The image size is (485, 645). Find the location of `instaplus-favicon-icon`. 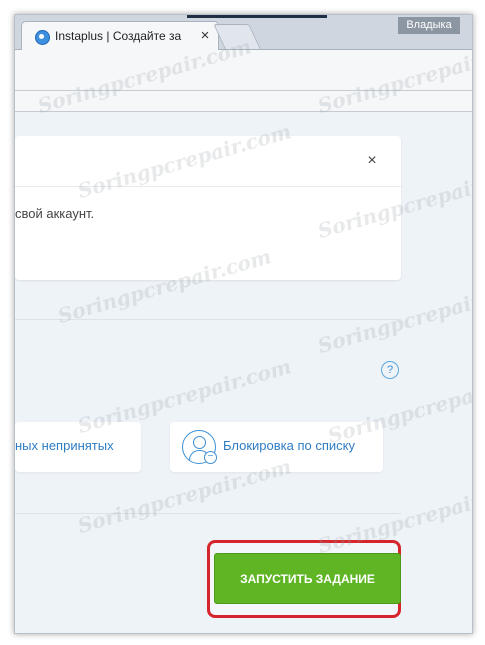

instaplus-favicon-icon is located at coordinates (42, 37).